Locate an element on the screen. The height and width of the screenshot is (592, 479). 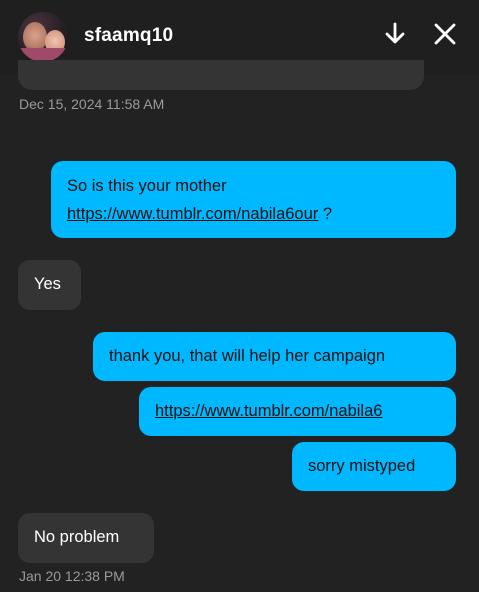
sent-message-bubble: sorry mistyped is located at coordinates (374, 466).